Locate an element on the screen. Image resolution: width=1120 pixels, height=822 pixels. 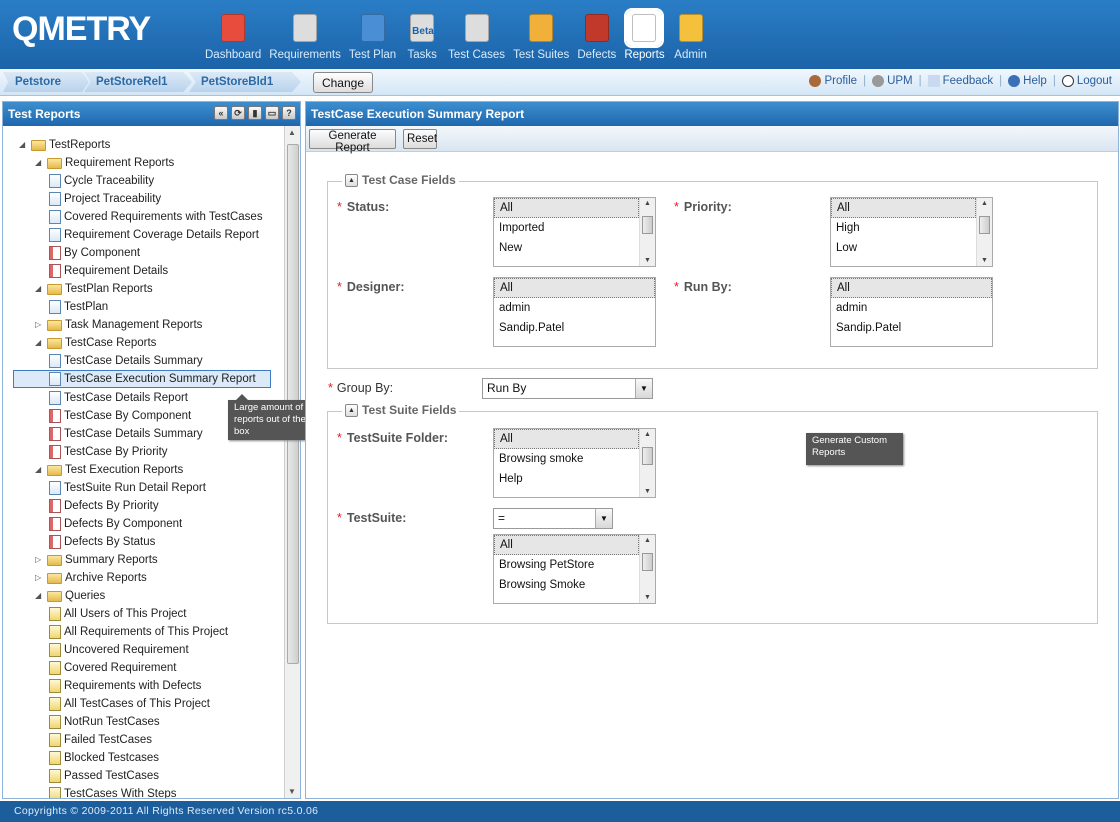
tree-folder: ▷ Summary Reports is located at coordinates (96, 560).